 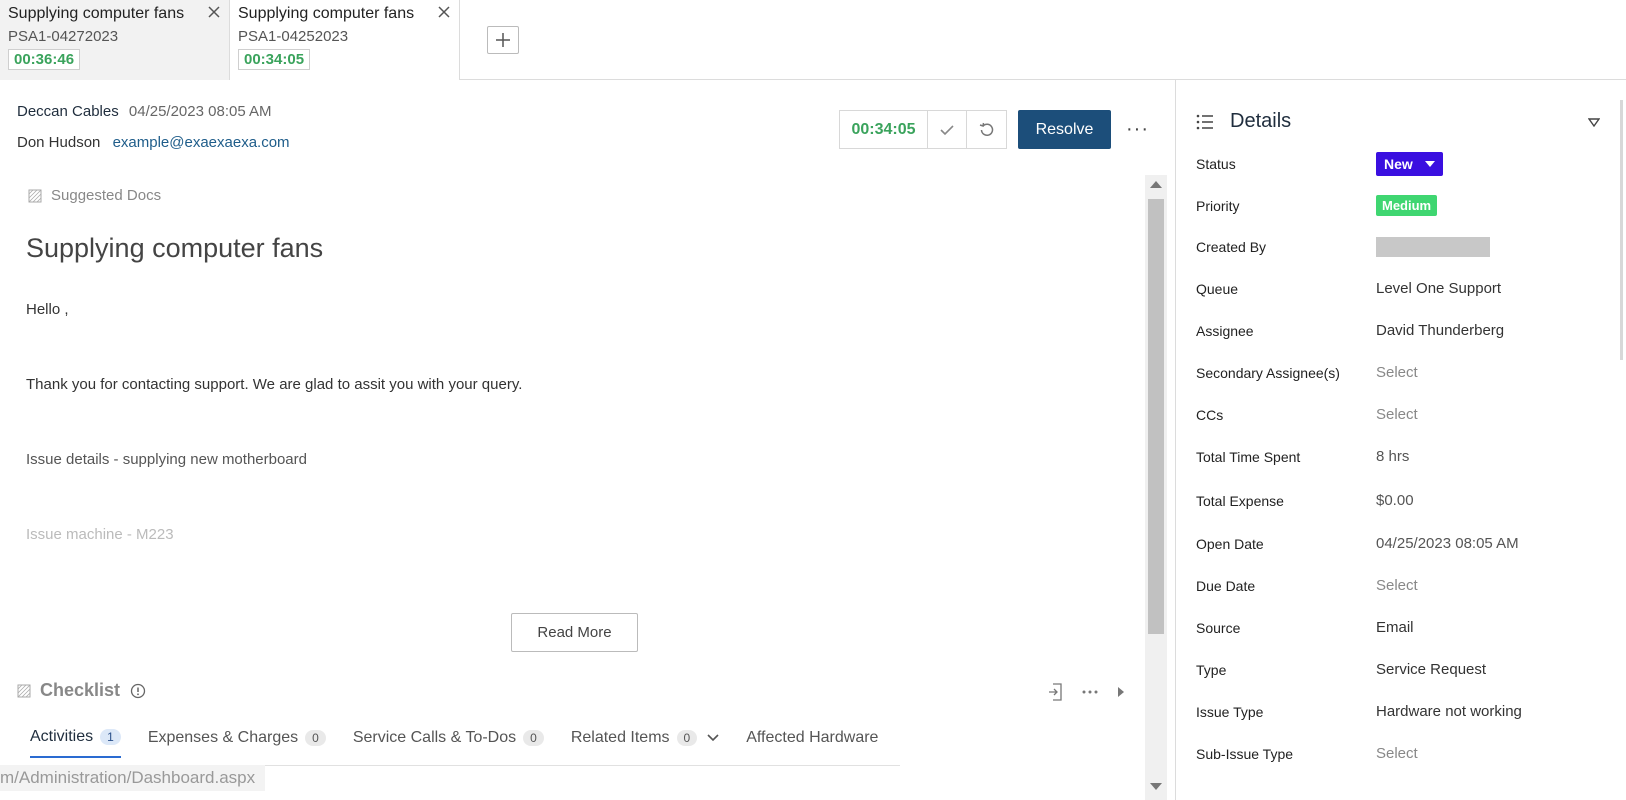 I want to click on checklist-section: Checklist, so click(x=81, y=690).